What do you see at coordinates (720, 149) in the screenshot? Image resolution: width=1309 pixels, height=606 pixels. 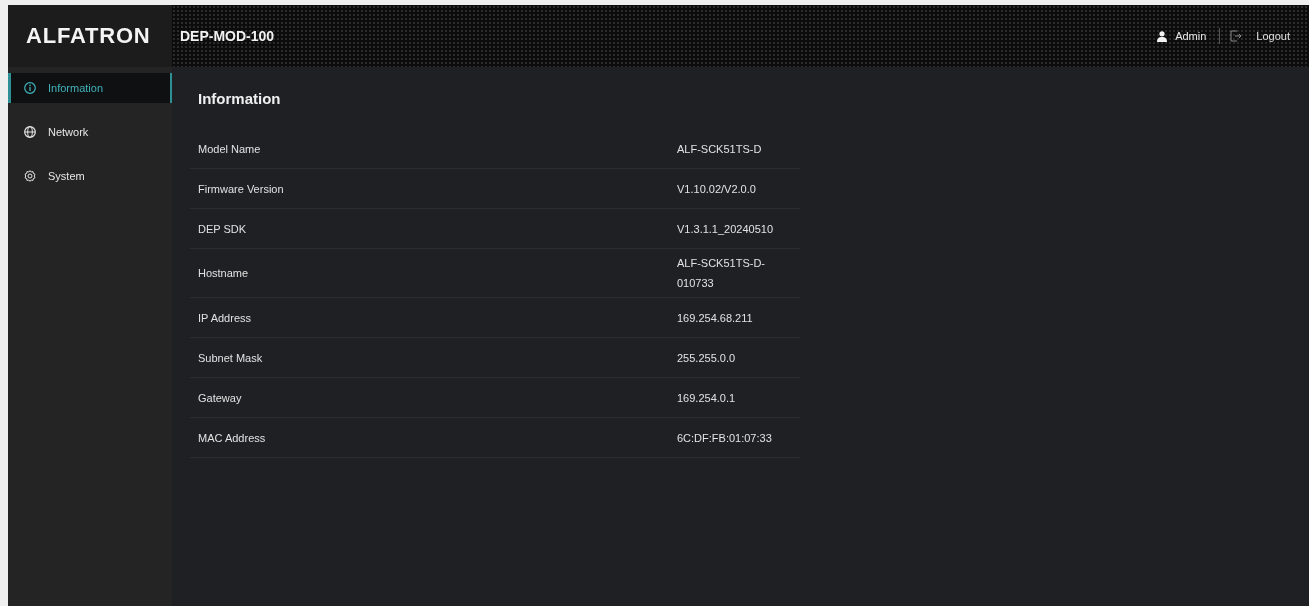 I see `value-cell-text: ALF-SCK51TS-D` at bounding box center [720, 149].